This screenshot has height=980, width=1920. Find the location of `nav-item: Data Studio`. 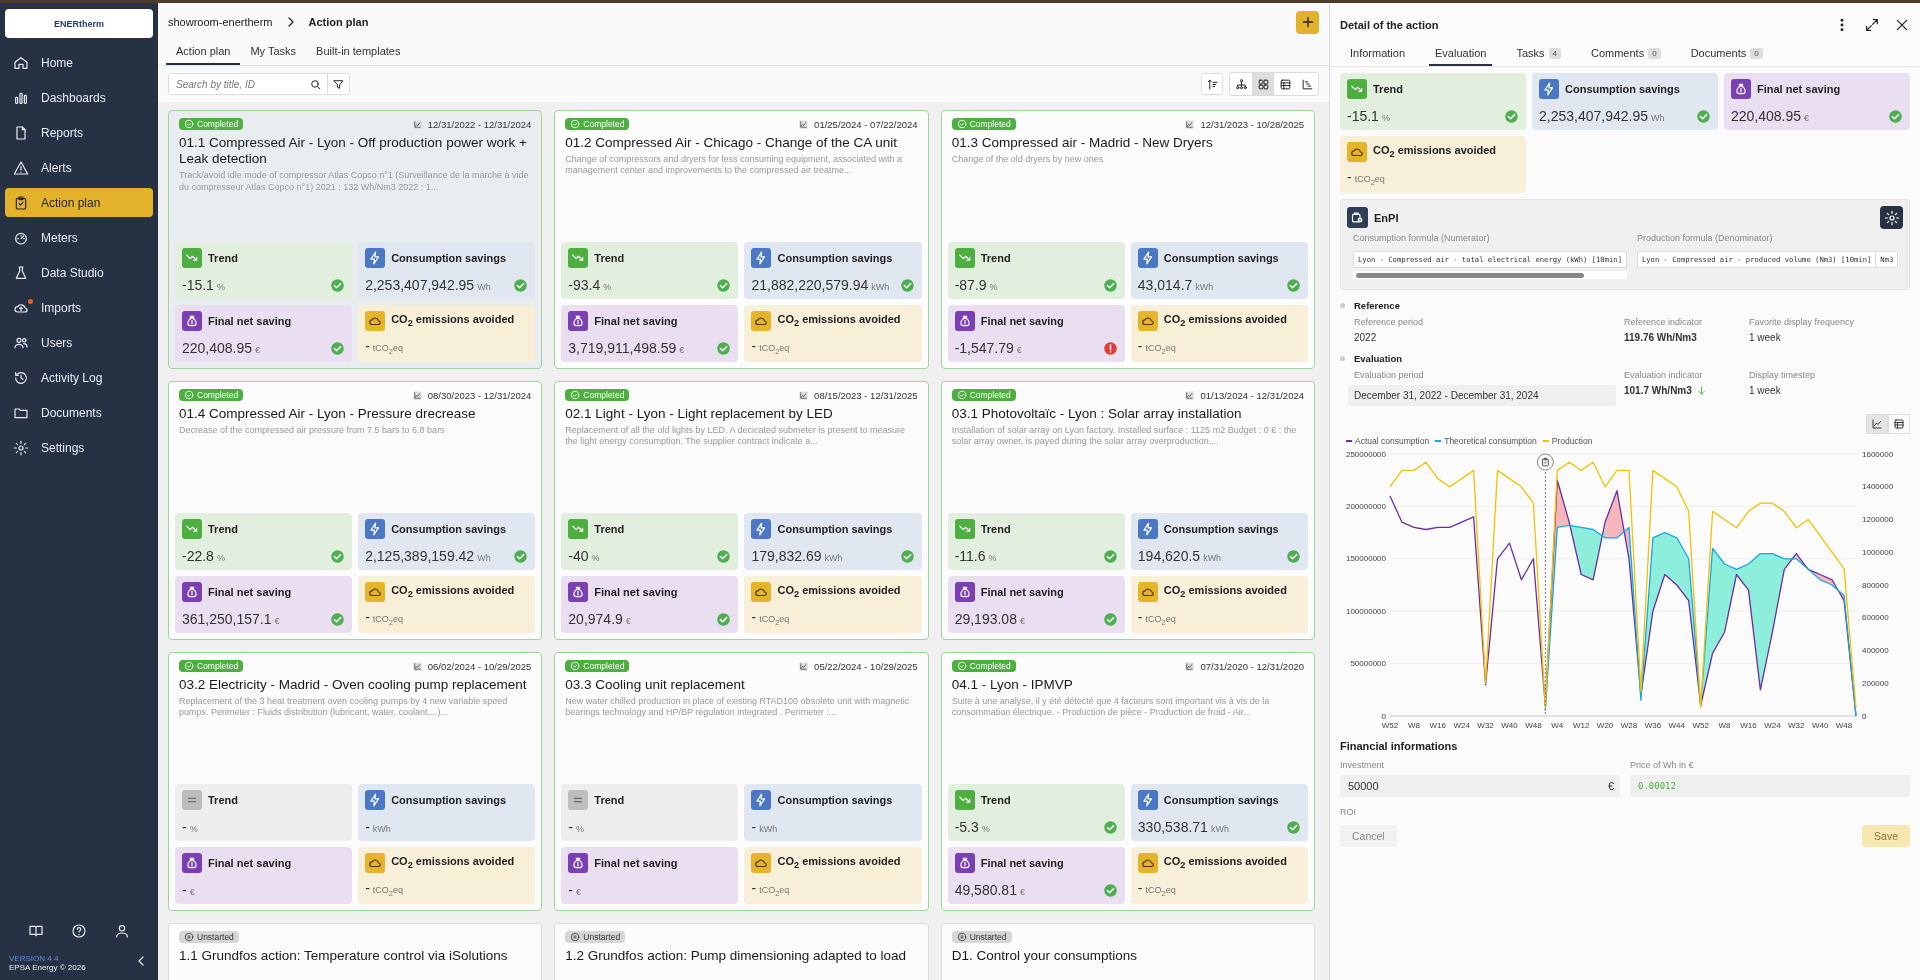

nav-item: Data Studio is located at coordinates (79, 272).